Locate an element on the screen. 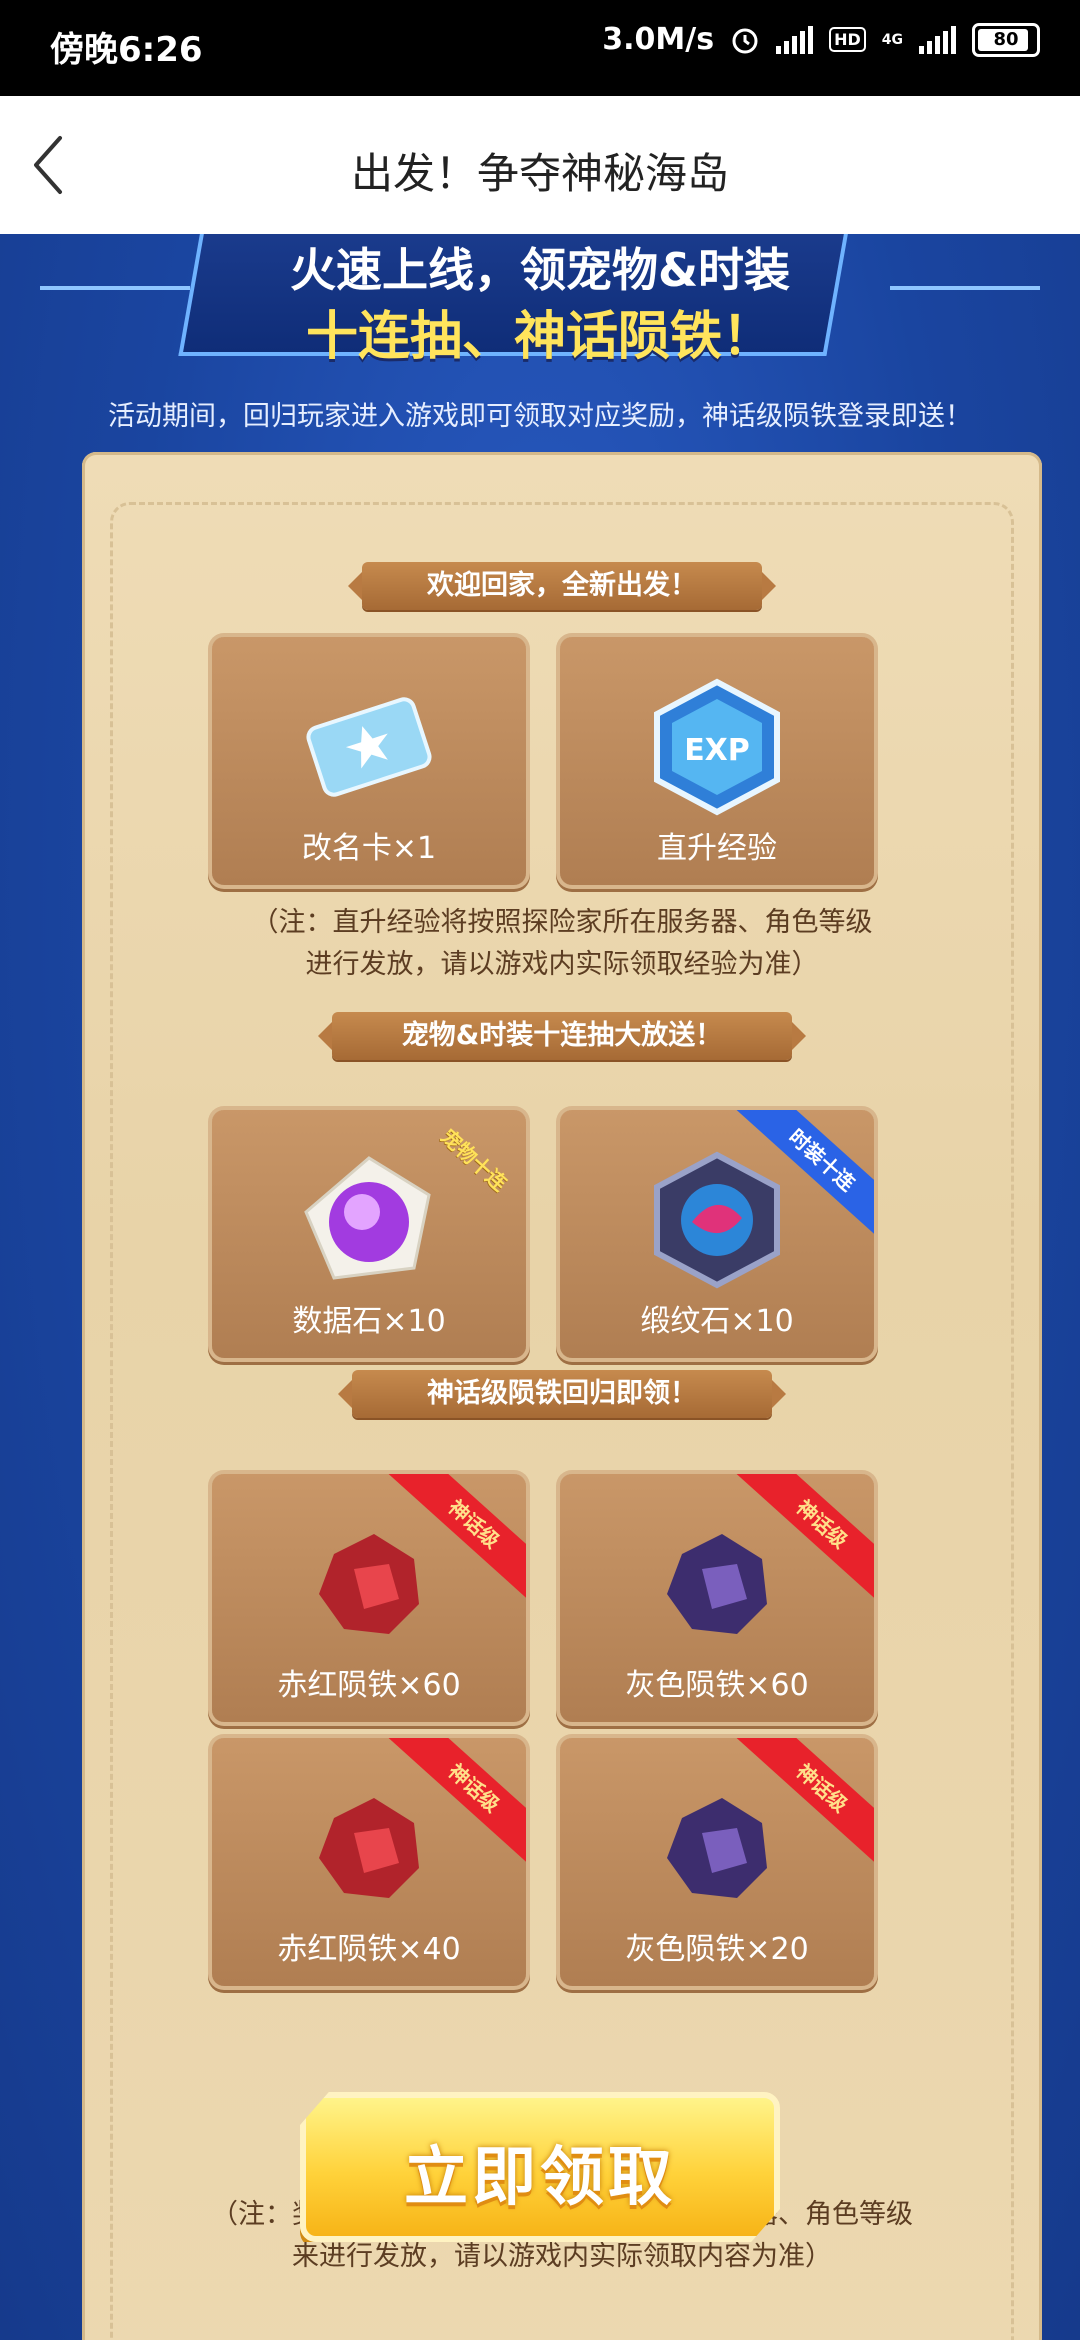 Image resolution: width=1080 pixels, height=2340 pixels. reward-label: 数据石×10 is located at coordinates (369, 1321).